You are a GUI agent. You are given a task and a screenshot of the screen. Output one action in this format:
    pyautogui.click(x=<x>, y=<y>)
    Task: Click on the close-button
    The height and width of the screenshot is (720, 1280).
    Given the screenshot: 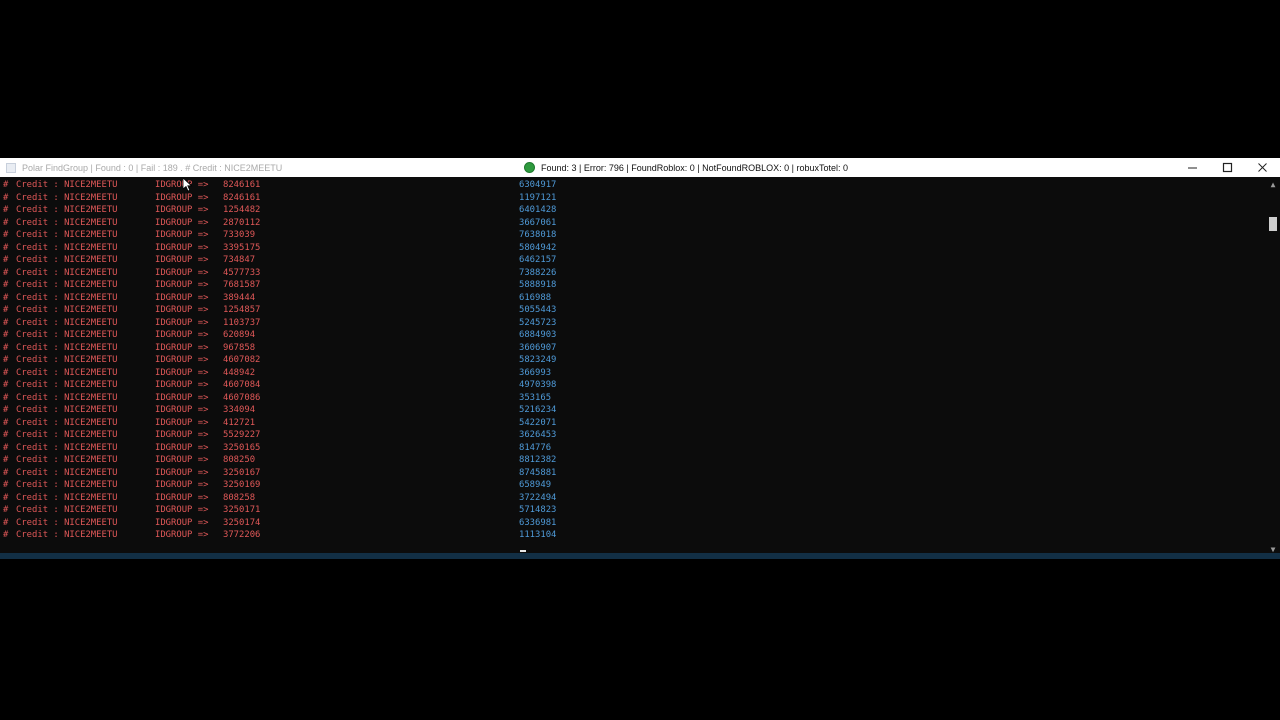 What is the action you would take?
    pyautogui.click(x=1262, y=167)
    